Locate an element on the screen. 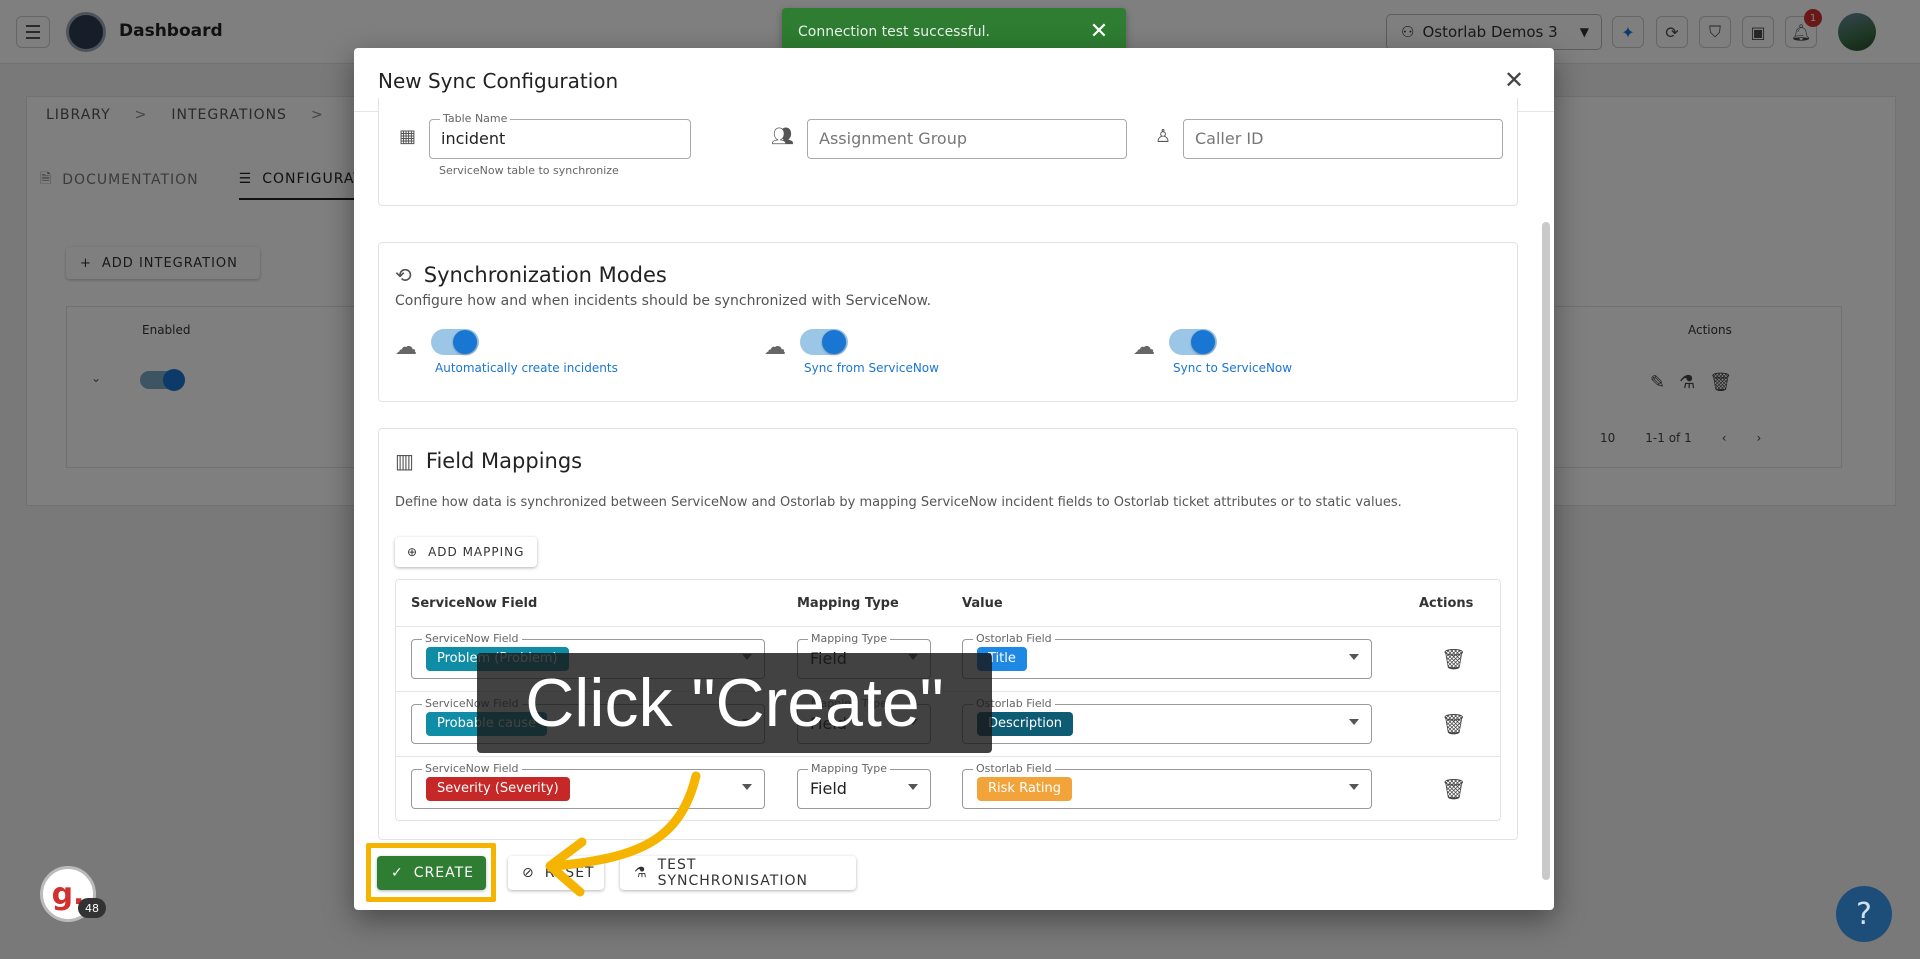 This screenshot has height=959, width=1920. column-header-mapping-type: Mapping Type is located at coordinates (848, 603).